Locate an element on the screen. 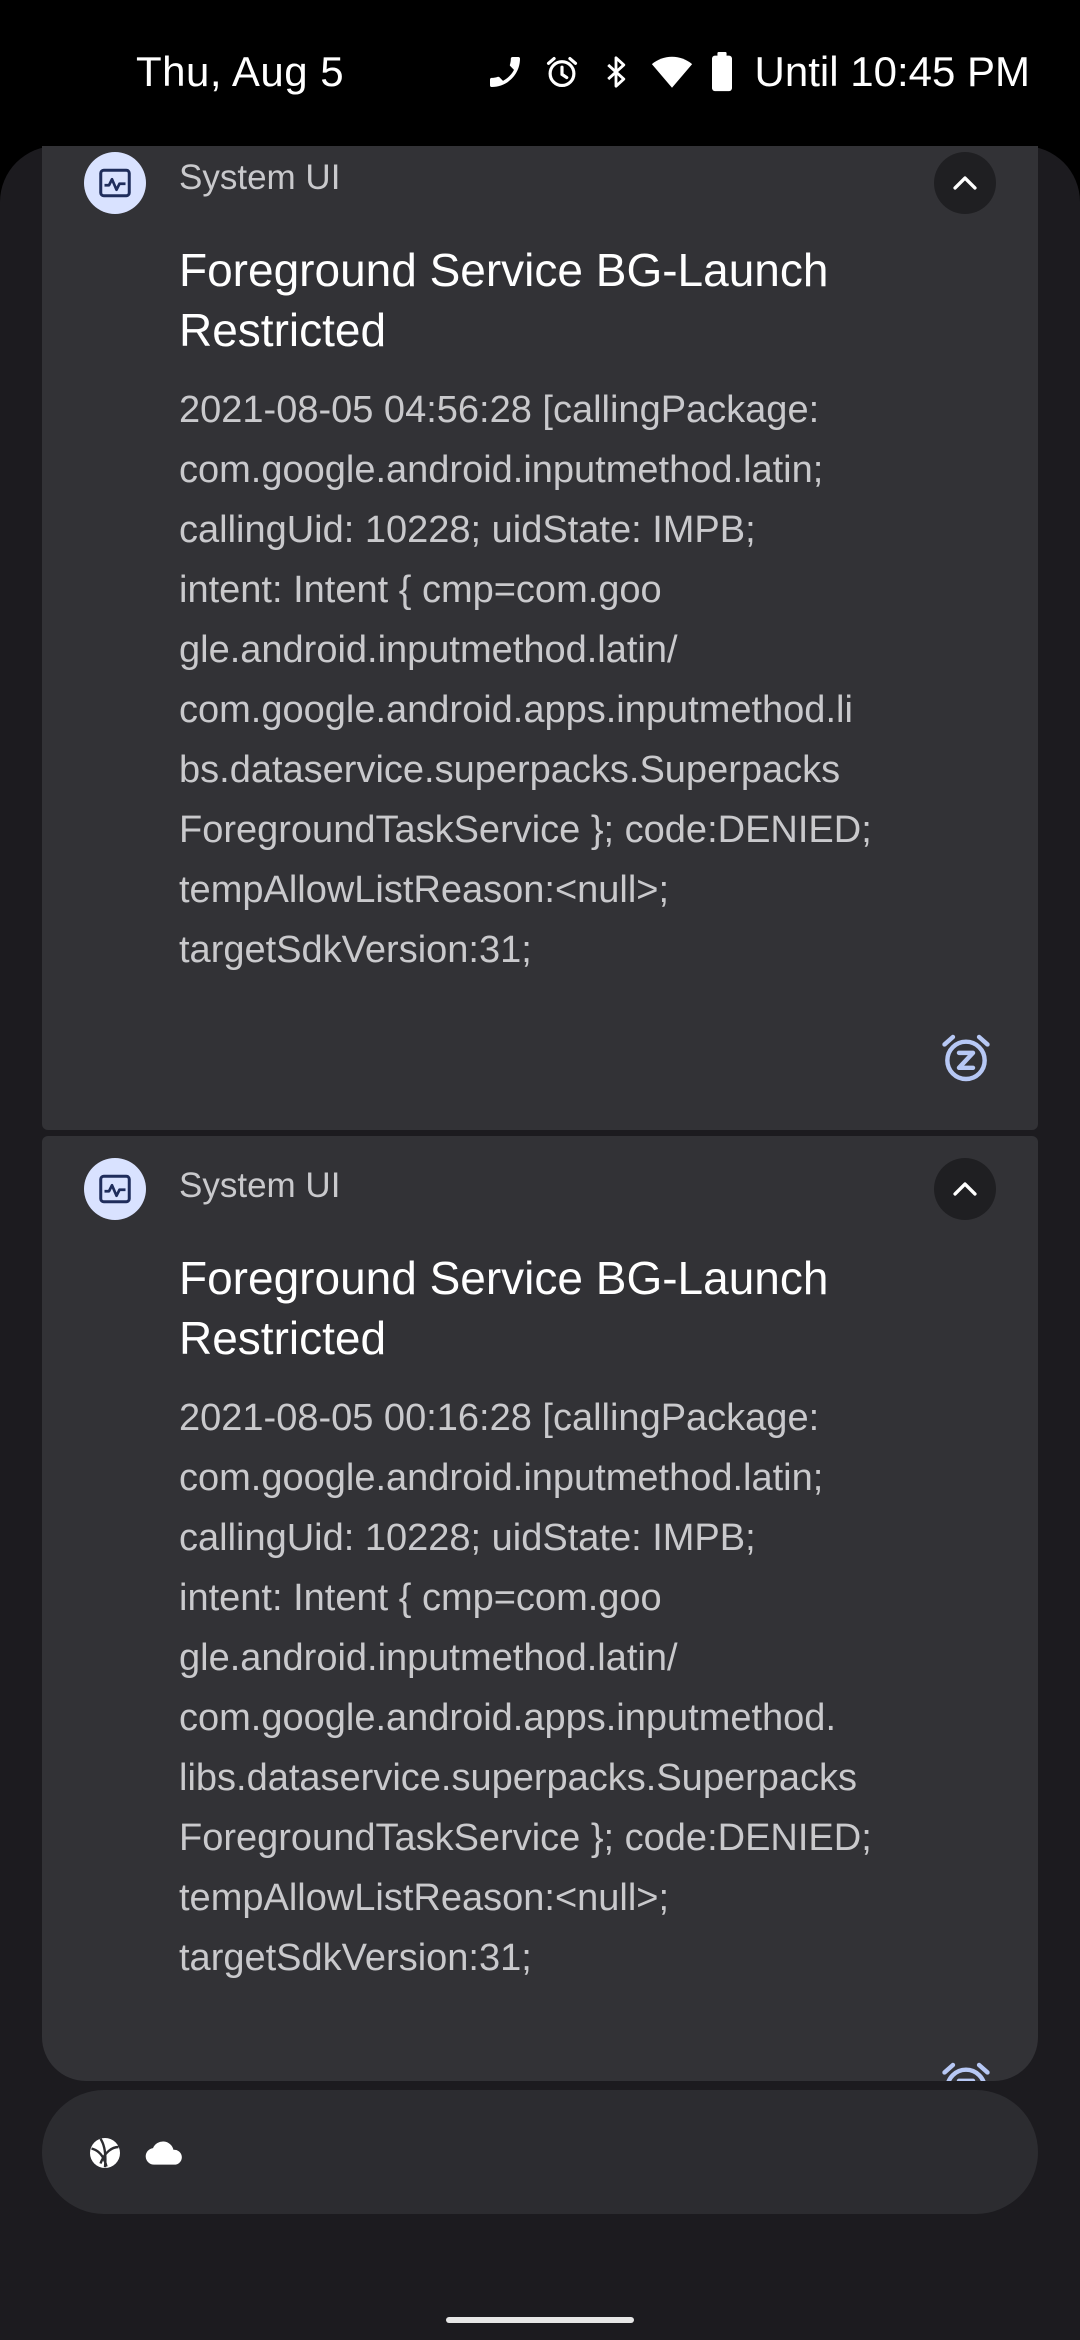 This screenshot has width=1080, height=2340. status-date: Thu, Aug 5 is located at coordinates (240, 71).